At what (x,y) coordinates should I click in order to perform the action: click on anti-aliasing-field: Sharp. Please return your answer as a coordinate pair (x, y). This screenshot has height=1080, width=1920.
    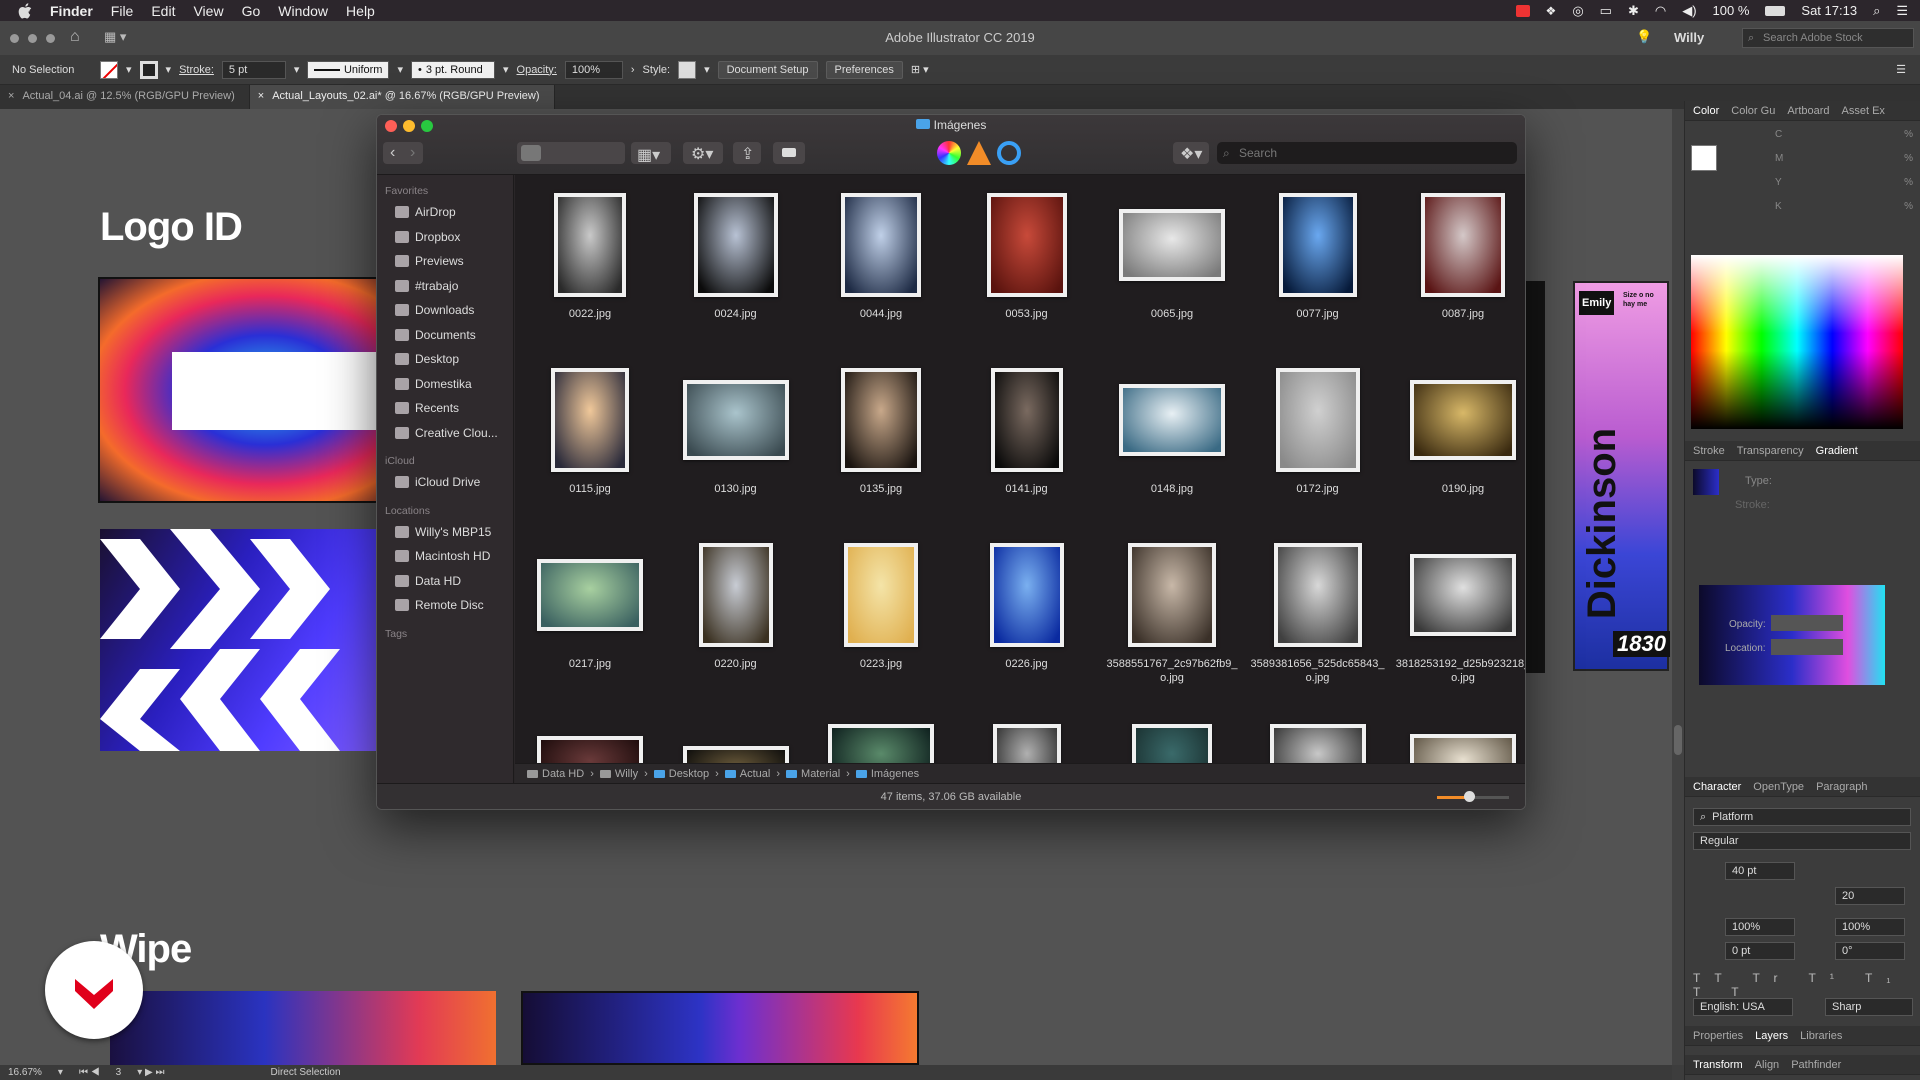
    Looking at the image, I should click on (1869, 1007).